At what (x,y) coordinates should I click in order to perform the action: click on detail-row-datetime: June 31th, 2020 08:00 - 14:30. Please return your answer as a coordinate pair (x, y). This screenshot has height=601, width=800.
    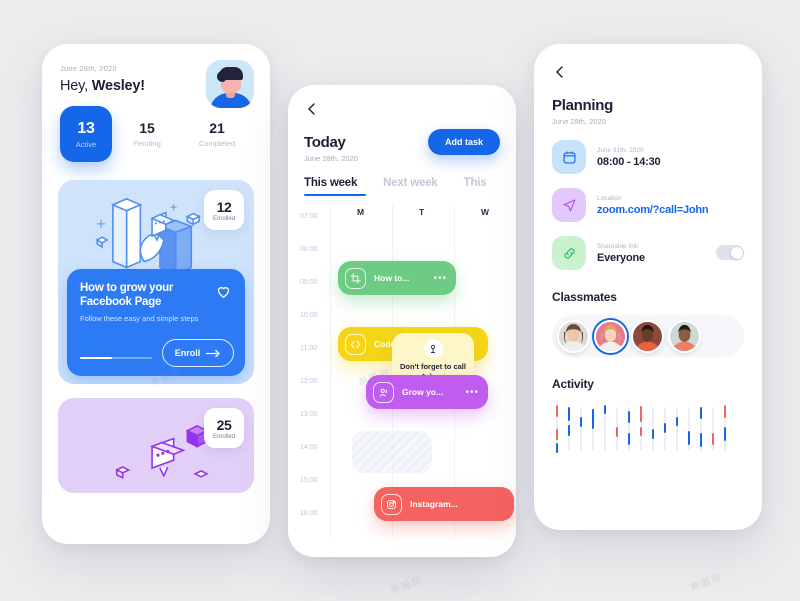
    Looking at the image, I should click on (648, 157).